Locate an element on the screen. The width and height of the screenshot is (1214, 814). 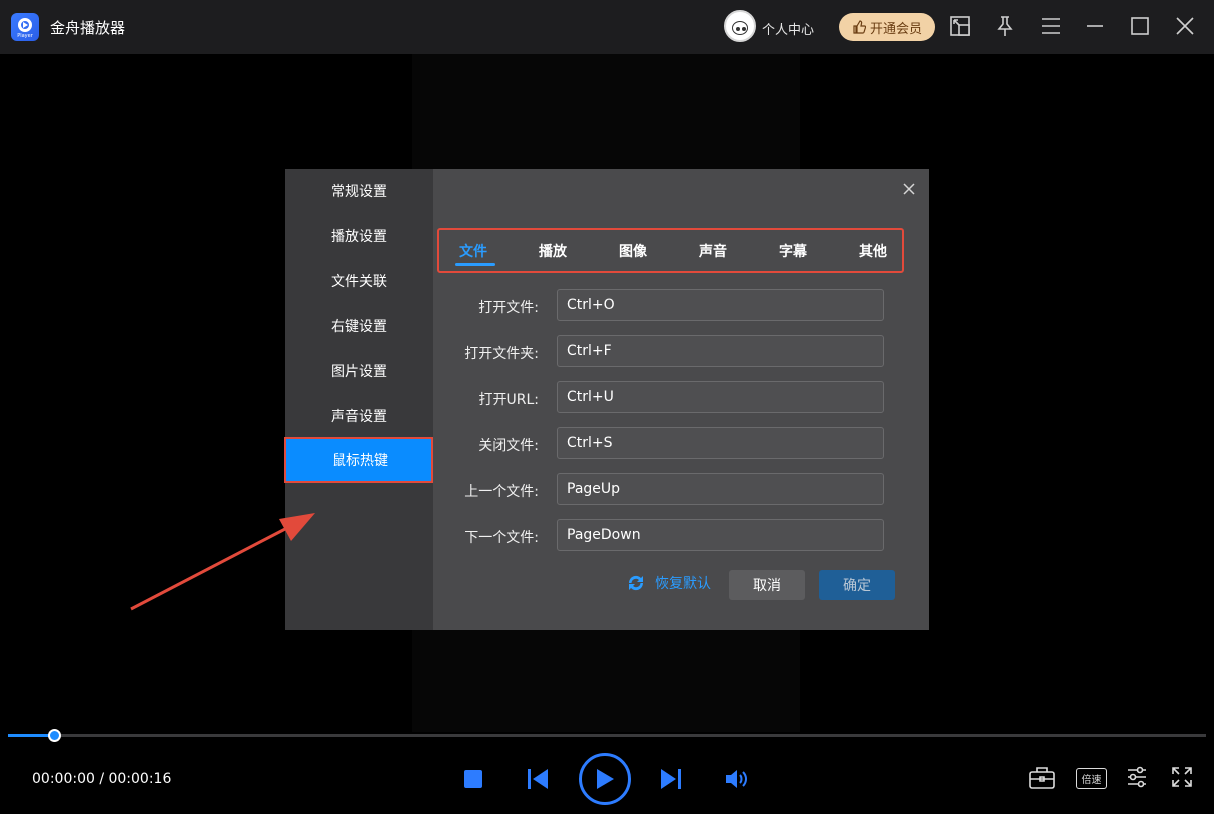
dialog-close-icon is located at coordinates (909, 189).